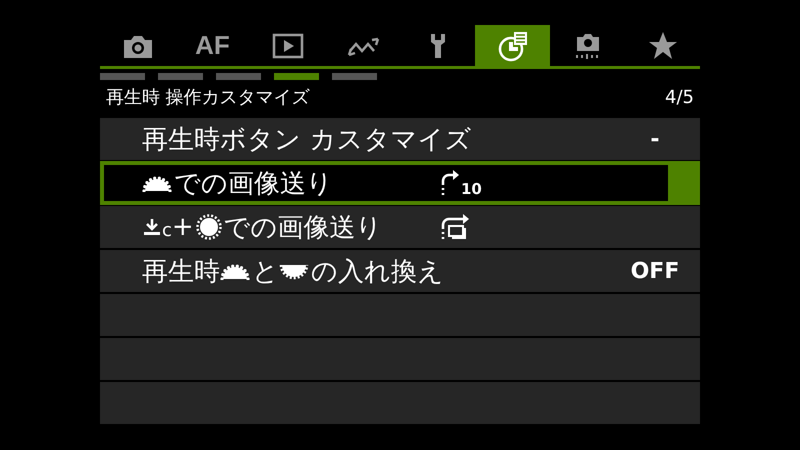  What do you see at coordinates (450, 183) in the screenshot?
I see `jump-arrow-icon` at bounding box center [450, 183].